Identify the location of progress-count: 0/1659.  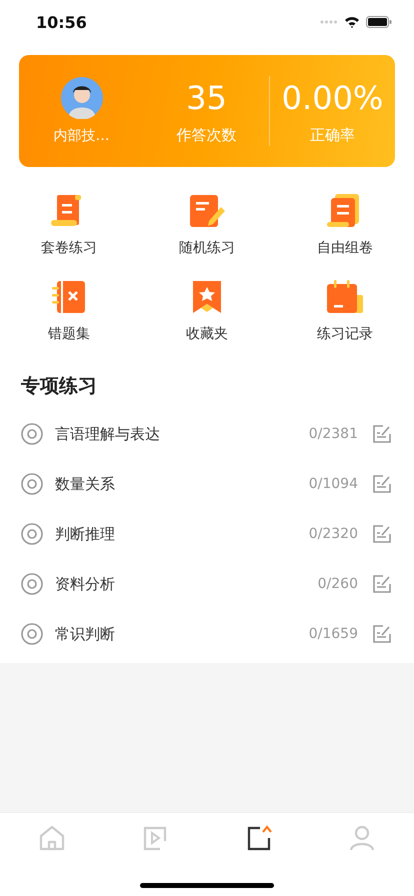
(333, 634).